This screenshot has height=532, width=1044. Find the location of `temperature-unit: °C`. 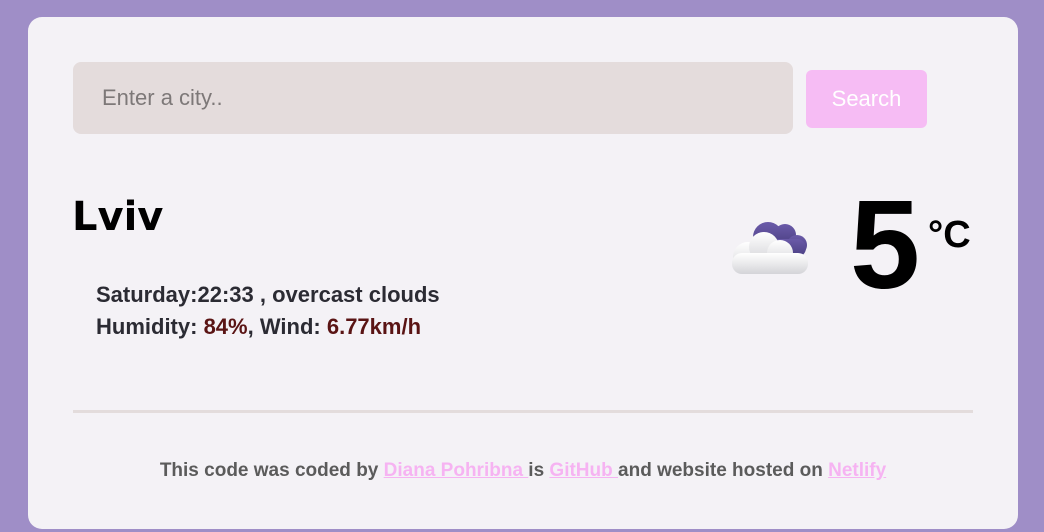

temperature-unit: °C is located at coordinates (949, 235).